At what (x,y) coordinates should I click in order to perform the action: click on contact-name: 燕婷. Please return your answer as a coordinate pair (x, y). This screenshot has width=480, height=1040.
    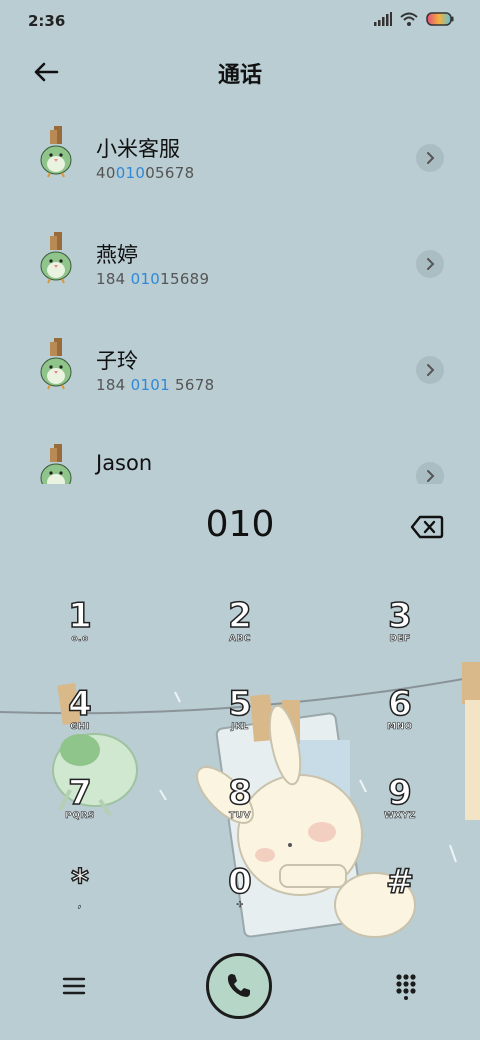
    Looking at the image, I should click on (117, 255).